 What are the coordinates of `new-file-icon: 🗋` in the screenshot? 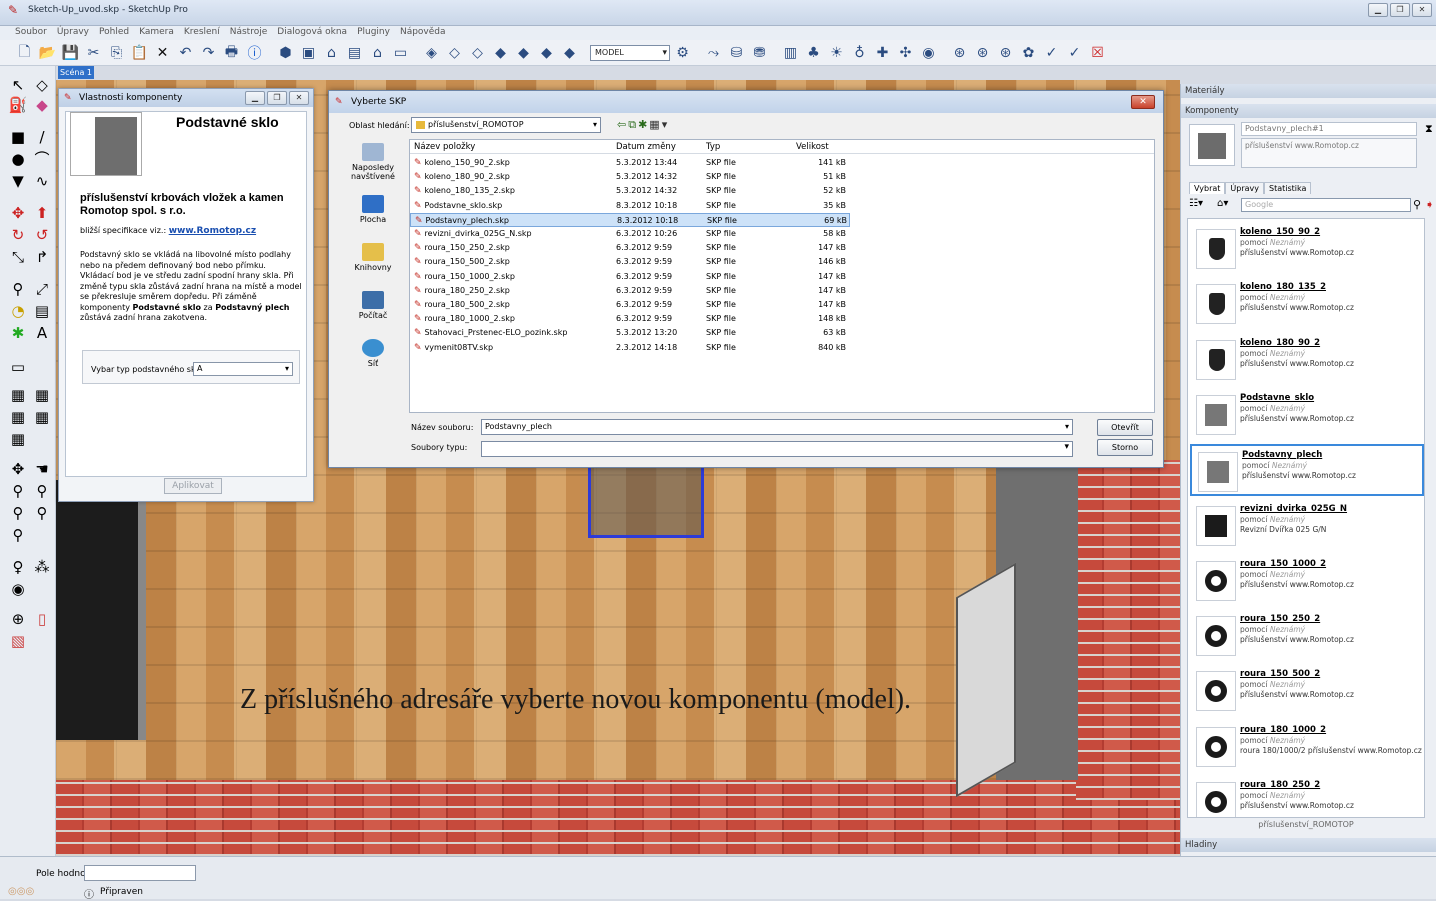 It's located at (24, 52).